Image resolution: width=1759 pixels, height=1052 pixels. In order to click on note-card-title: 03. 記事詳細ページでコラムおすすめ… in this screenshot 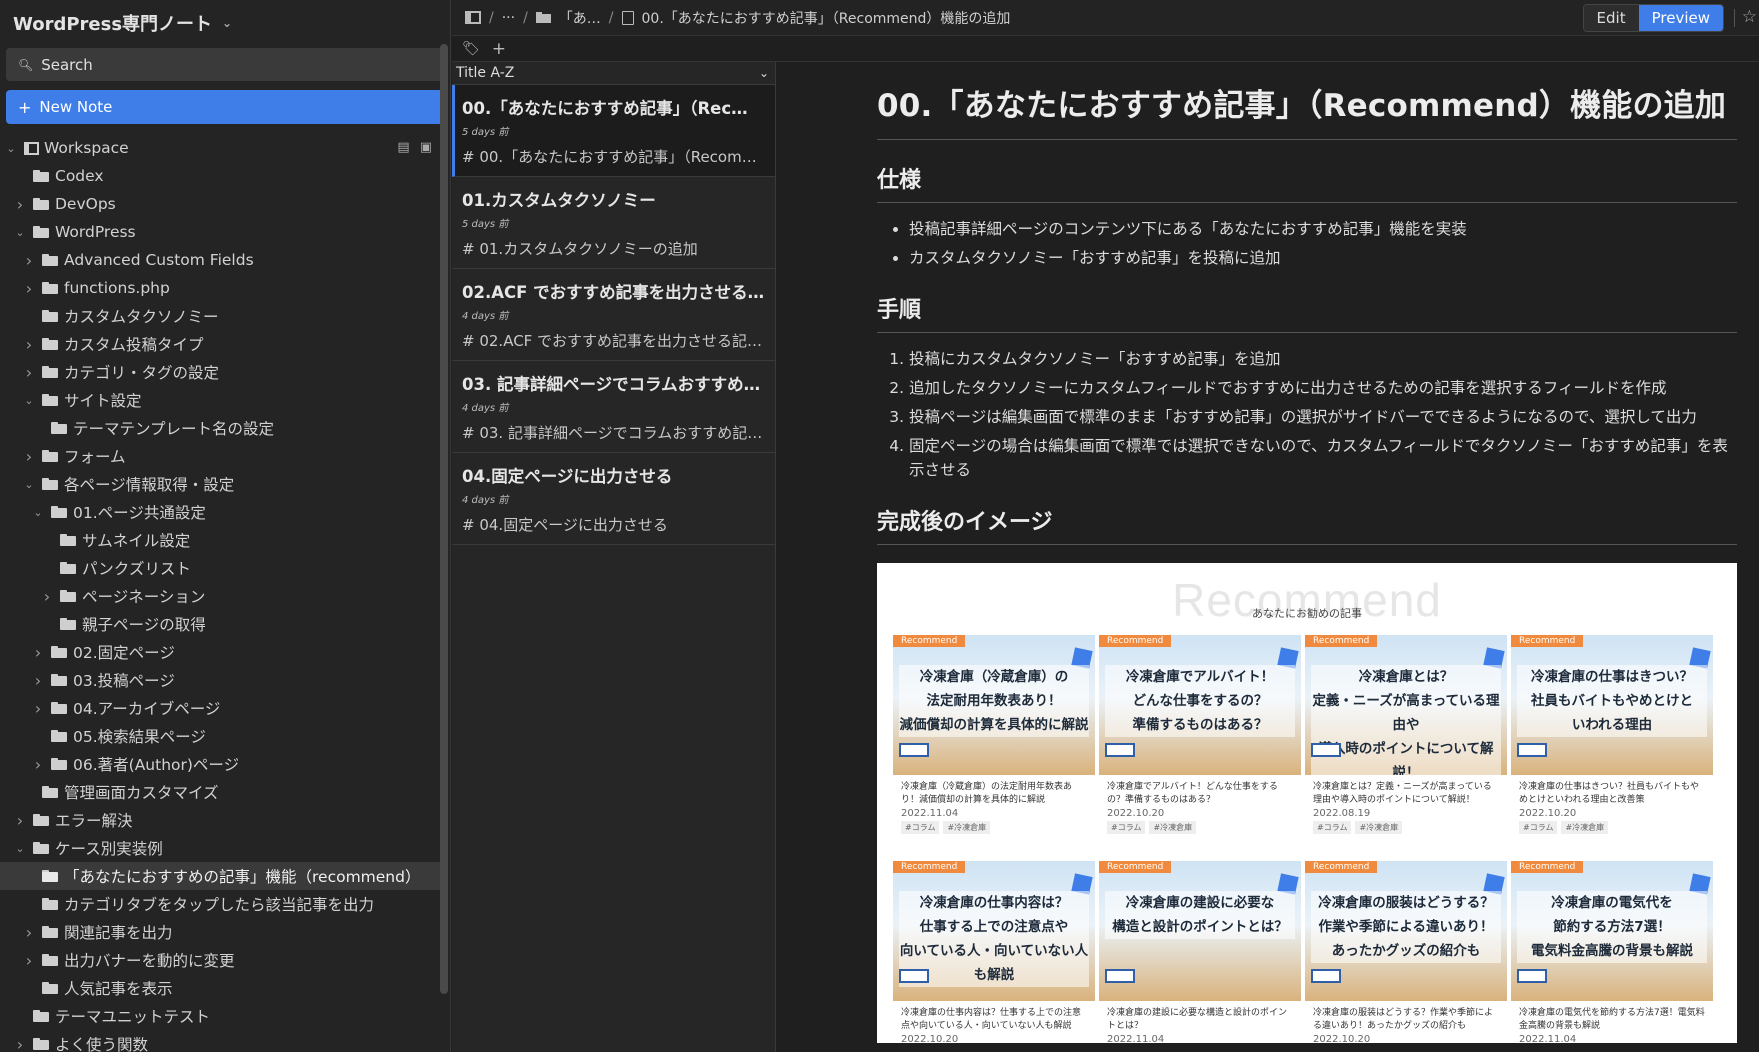, I will do `click(611, 384)`.